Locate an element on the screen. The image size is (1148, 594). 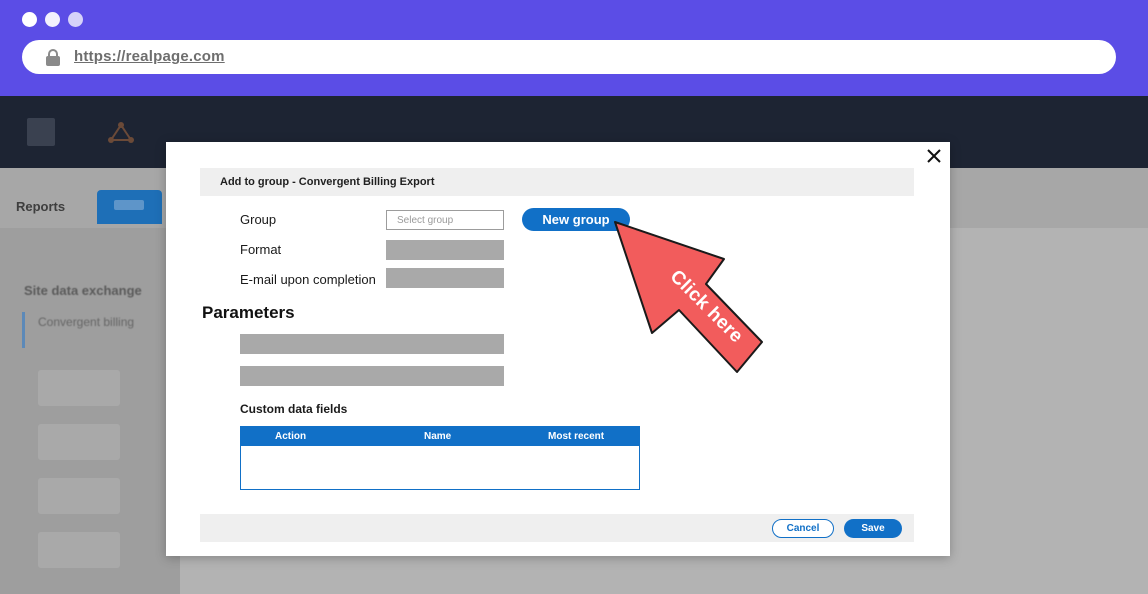
window-minimize-dot is located at coordinates (52, 19).